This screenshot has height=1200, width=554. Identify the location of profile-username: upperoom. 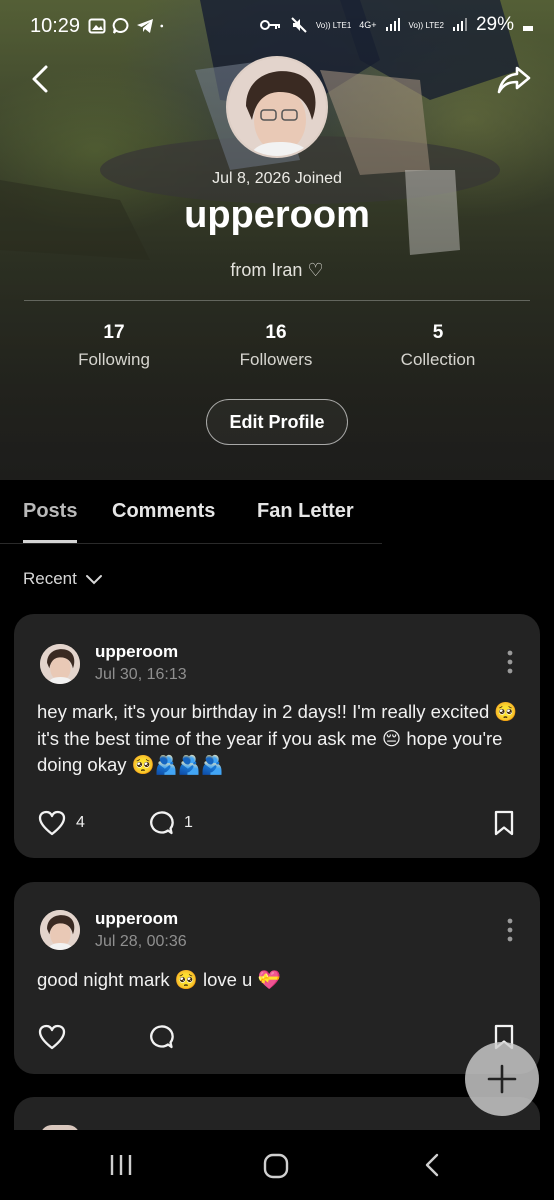
(277, 215).